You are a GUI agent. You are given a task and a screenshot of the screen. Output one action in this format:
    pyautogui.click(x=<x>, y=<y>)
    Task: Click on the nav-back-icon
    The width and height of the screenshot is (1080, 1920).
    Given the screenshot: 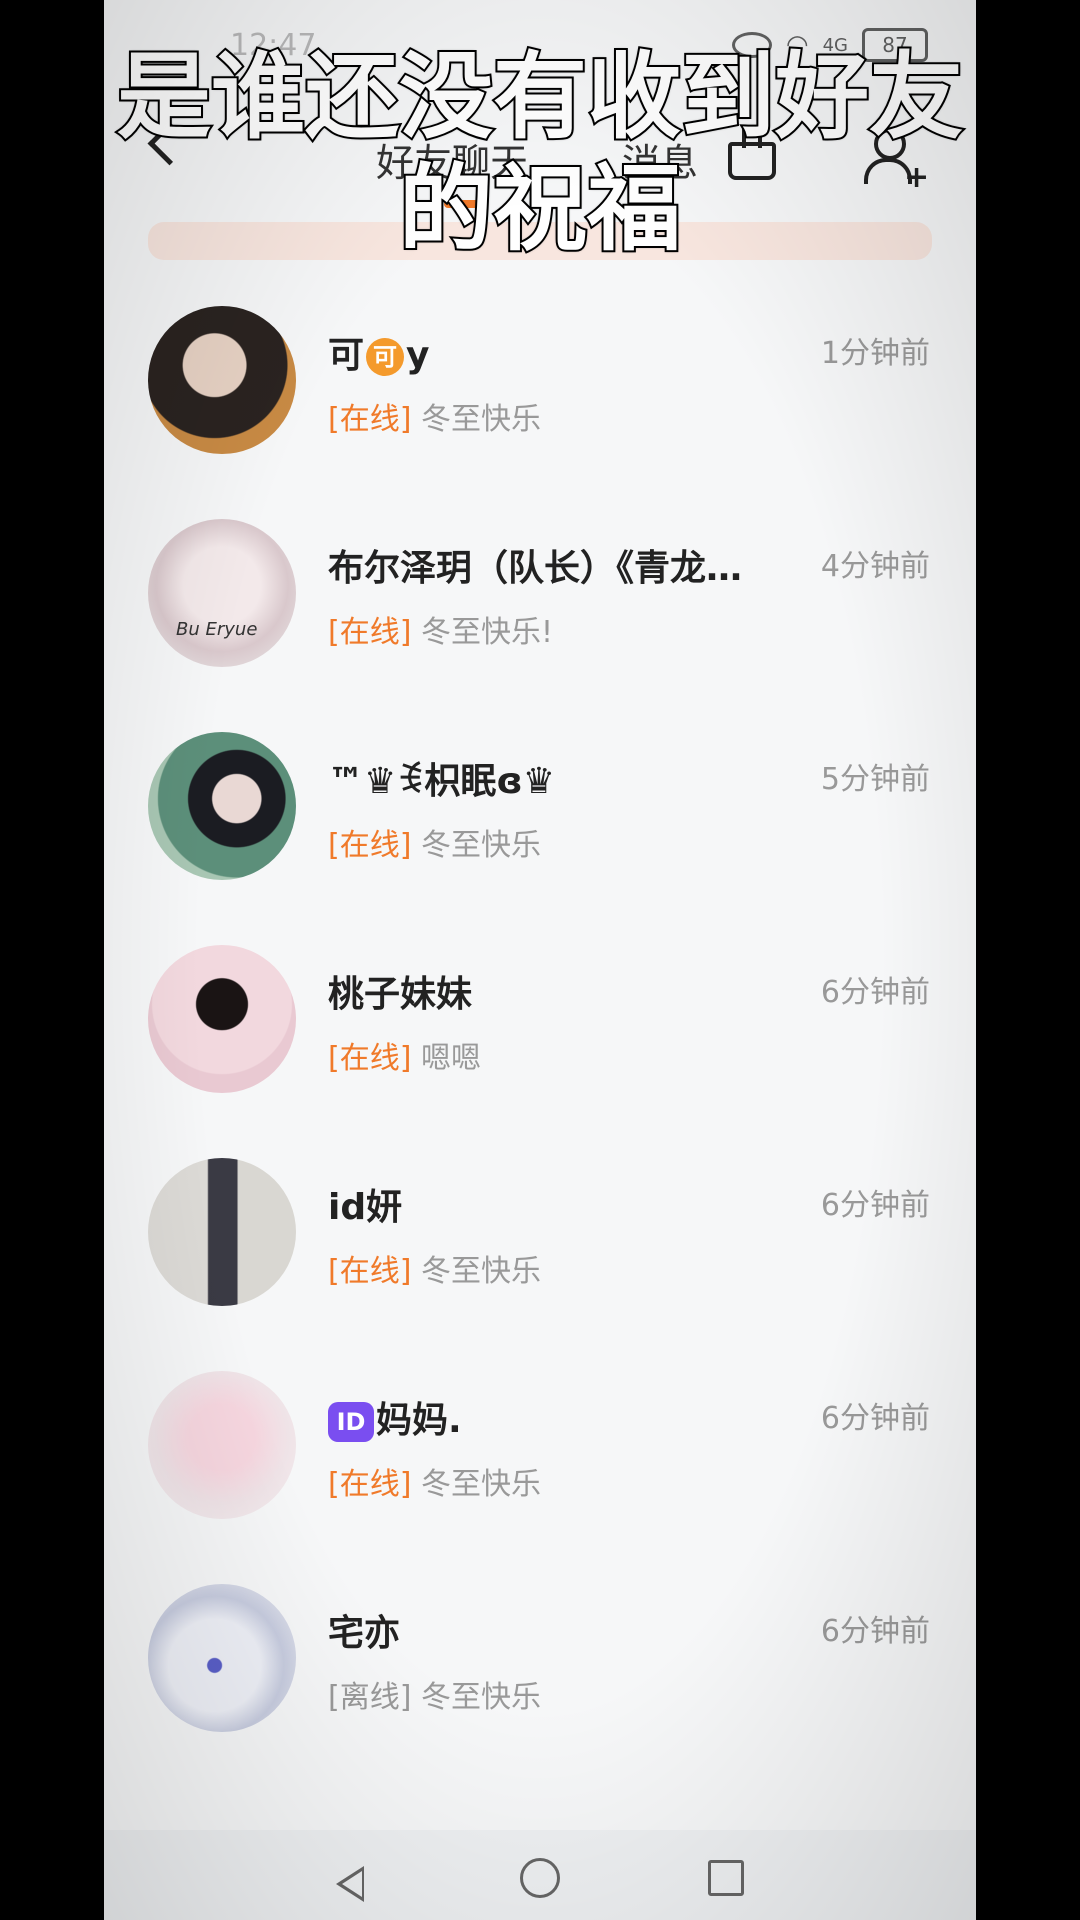 What is the action you would take?
    pyautogui.click(x=350, y=1884)
    